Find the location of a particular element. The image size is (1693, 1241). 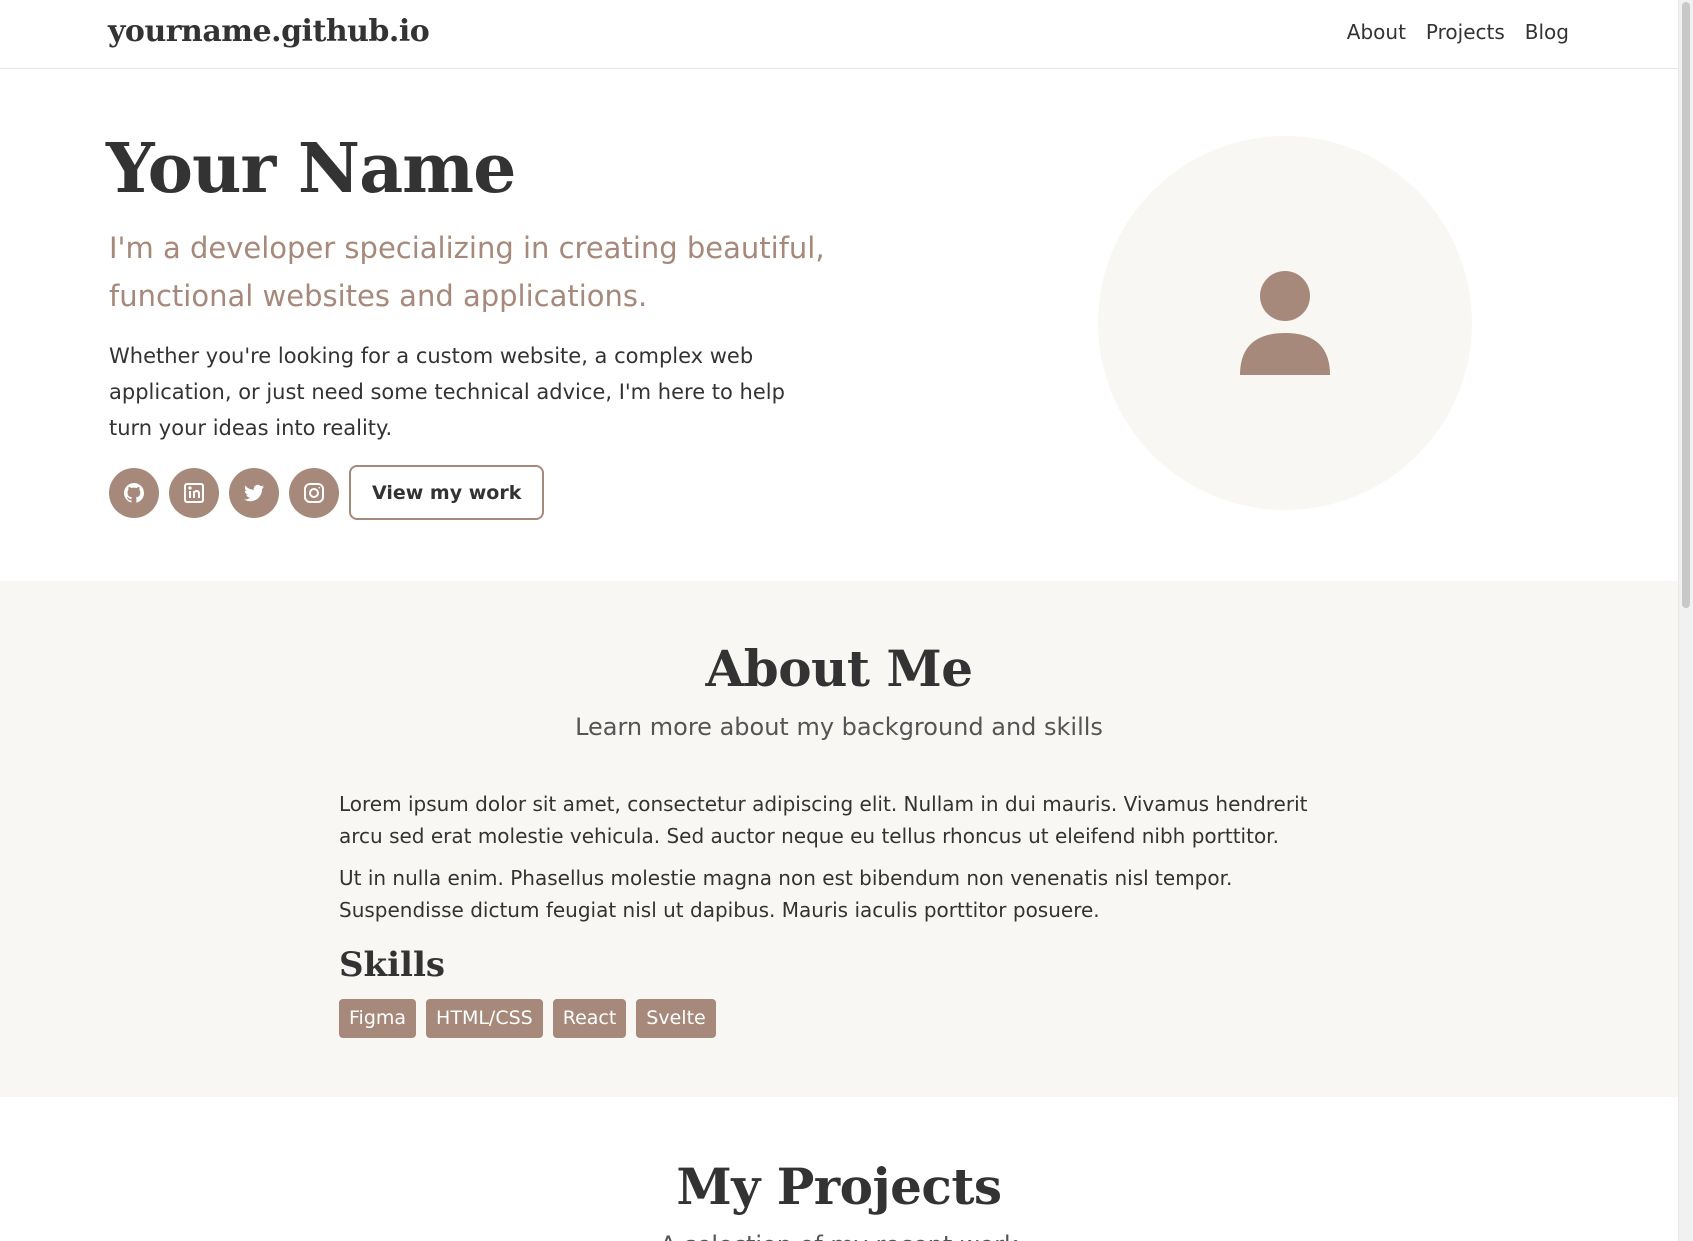

skills-list: Figma HTML/CSS React Svelte is located at coordinates (527, 1018).